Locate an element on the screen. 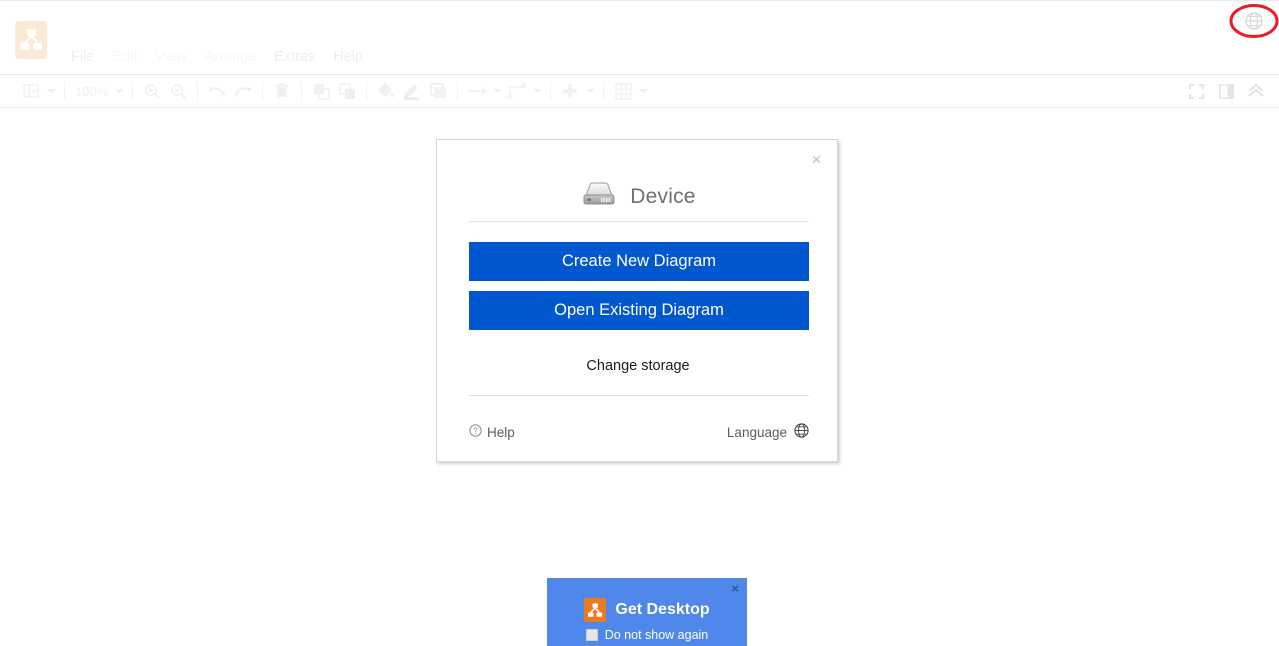 Image resolution: width=1279 pixels, height=646 pixels. menu-item-edit: Edit is located at coordinates (124, 57).